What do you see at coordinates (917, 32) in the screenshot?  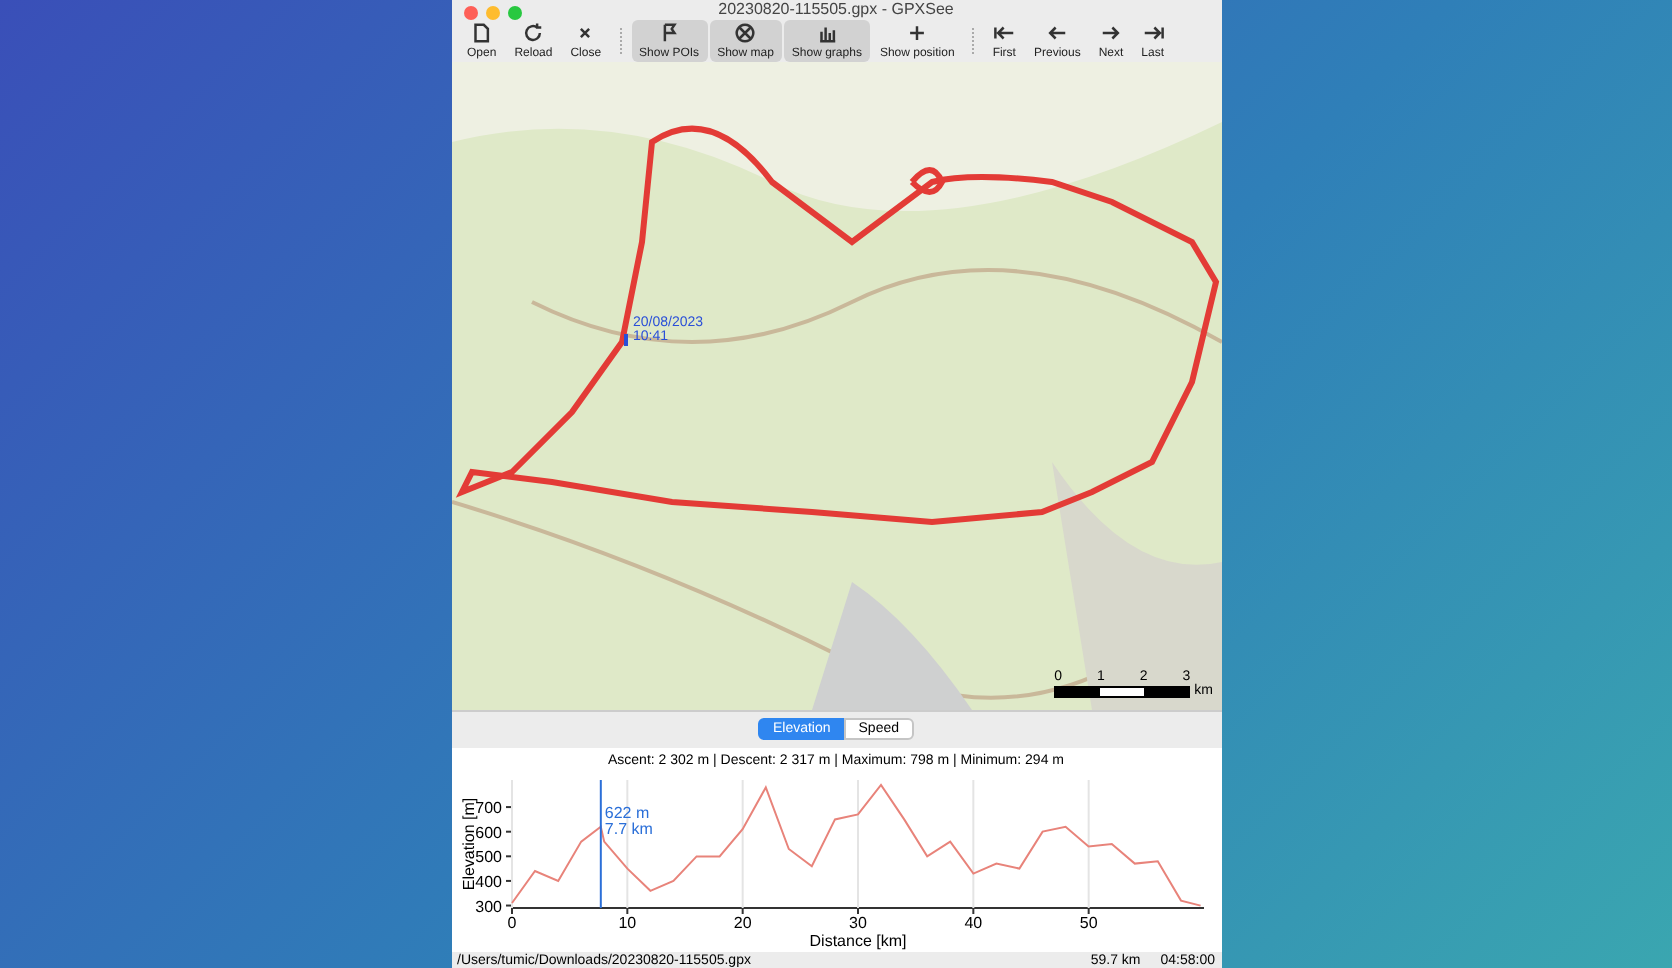 I see `crosshair-icon` at bounding box center [917, 32].